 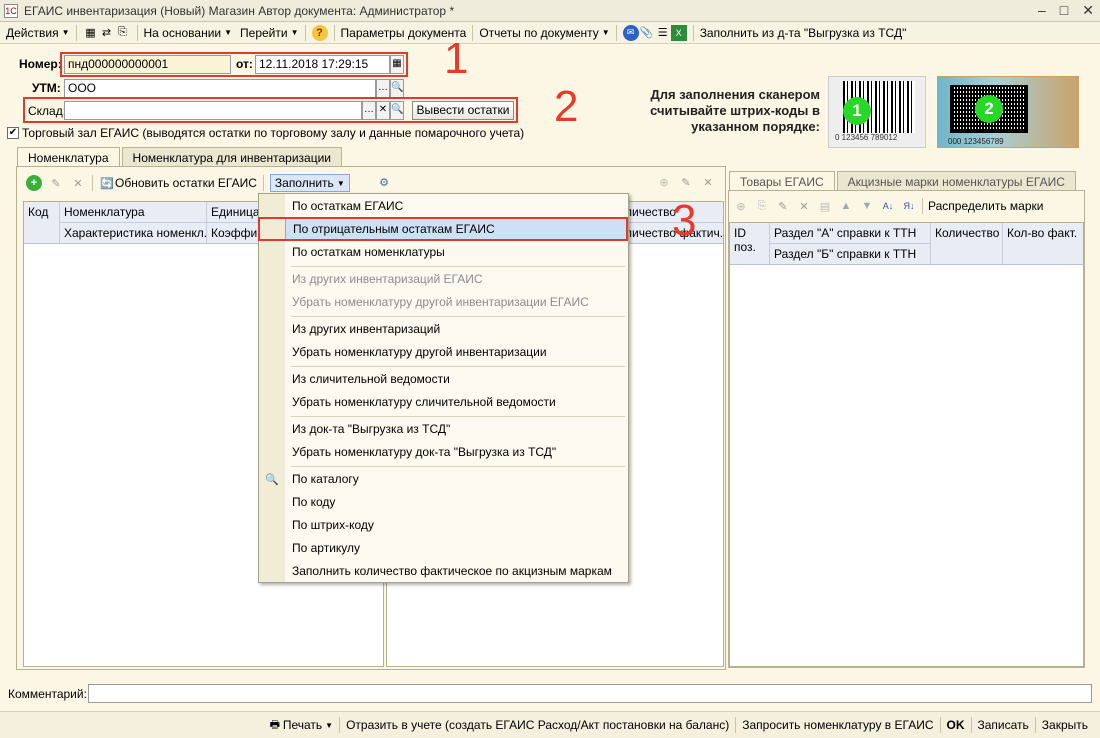 What do you see at coordinates (956, 181) in the screenshot?
I see `tab-excise-marks: Акцизные марки номенклатуры ЕГАИС` at bounding box center [956, 181].